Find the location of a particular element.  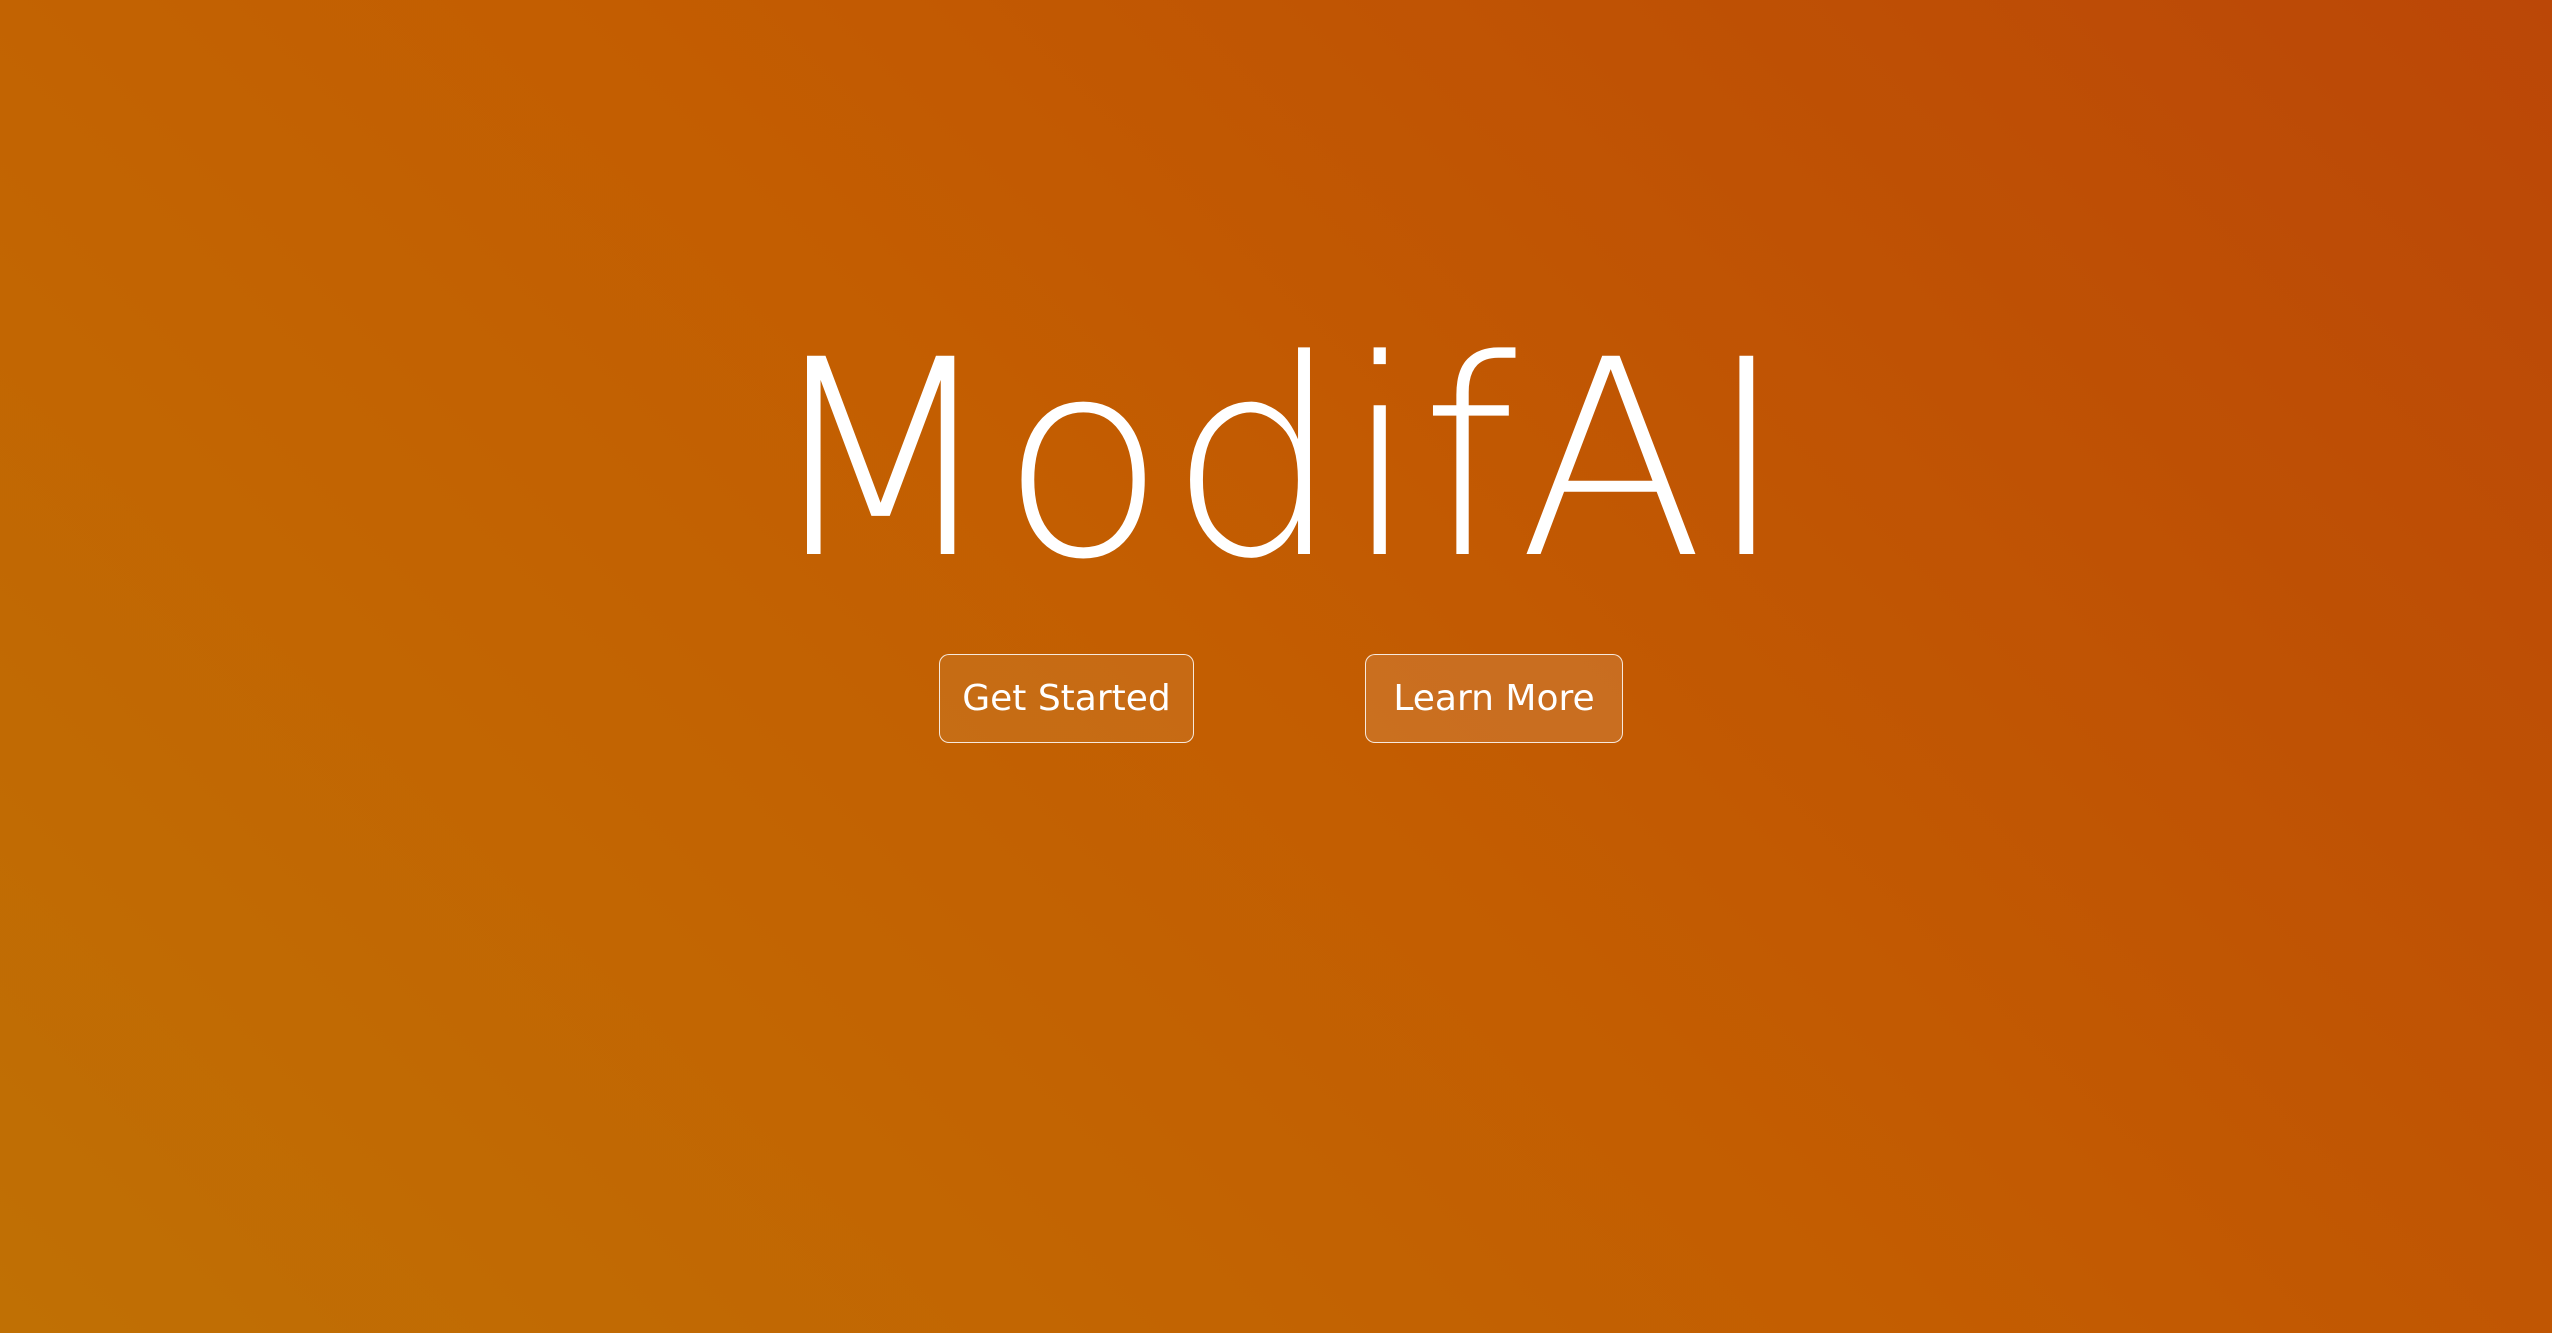

app-title: ModifAI is located at coordinates (1276, 461).